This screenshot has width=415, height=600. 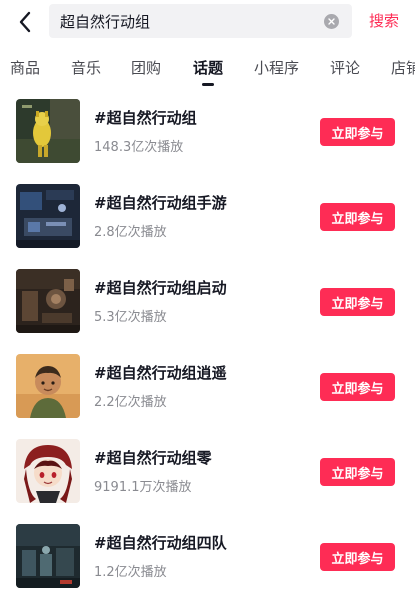 What do you see at coordinates (143, 487) in the screenshot?
I see `topic-play-count: 9191.1万次播放` at bounding box center [143, 487].